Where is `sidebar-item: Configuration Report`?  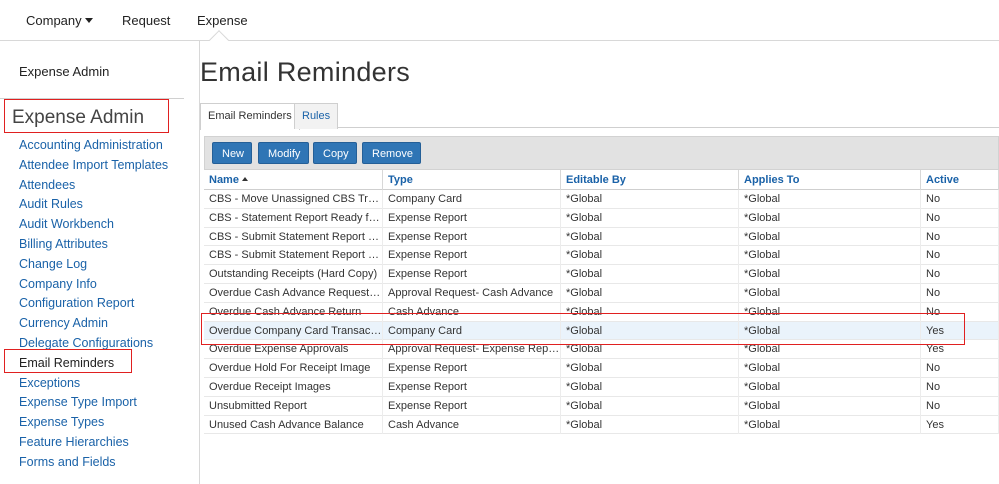 sidebar-item: Configuration Report is located at coordinates (93, 304).